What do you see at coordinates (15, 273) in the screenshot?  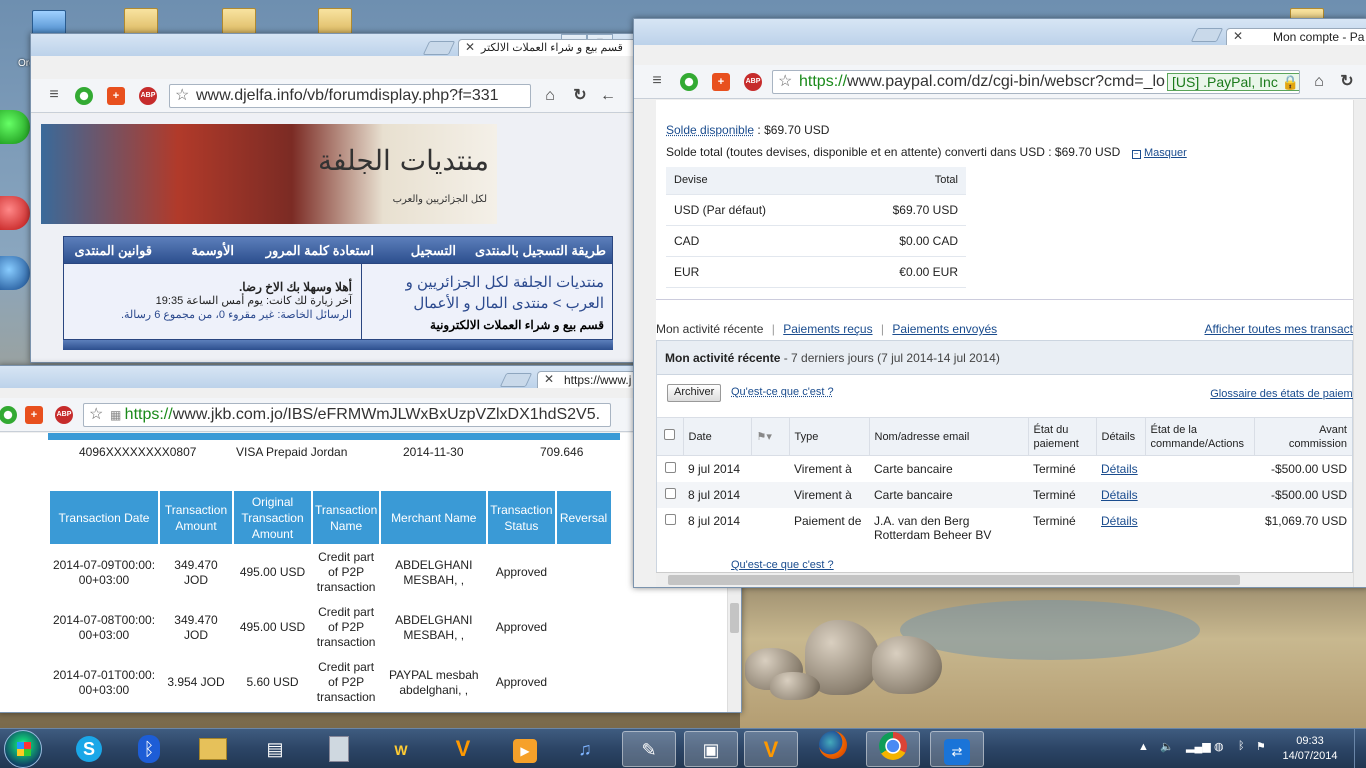 I see `gadget-blue-icon` at bounding box center [15, 273].